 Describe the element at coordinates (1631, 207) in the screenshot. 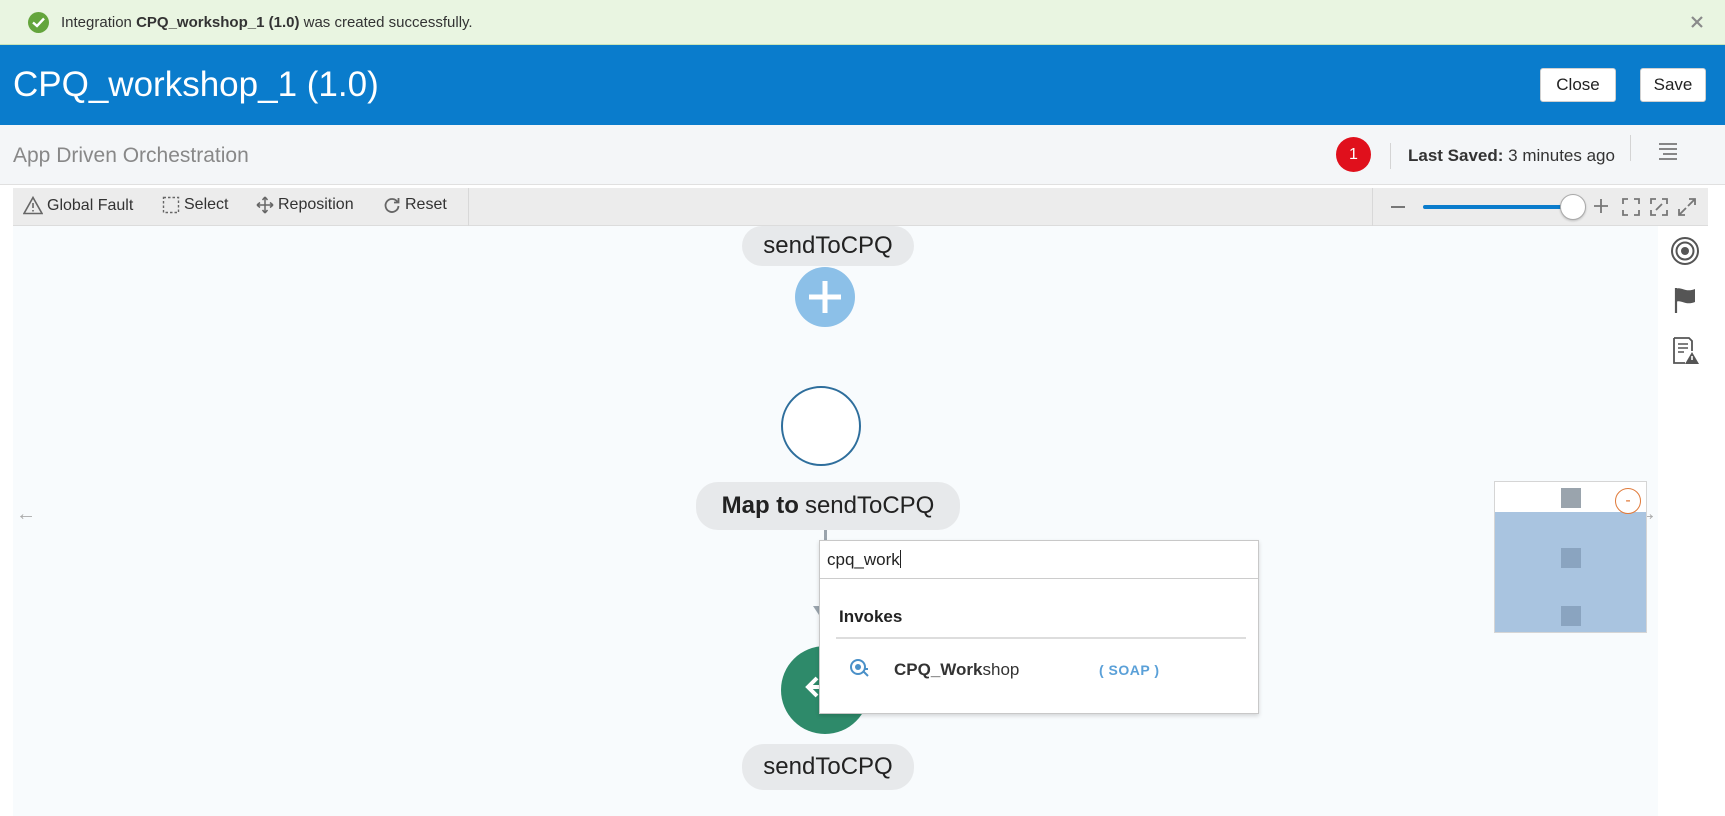

I see `fit-to-screen-icon` at that location.